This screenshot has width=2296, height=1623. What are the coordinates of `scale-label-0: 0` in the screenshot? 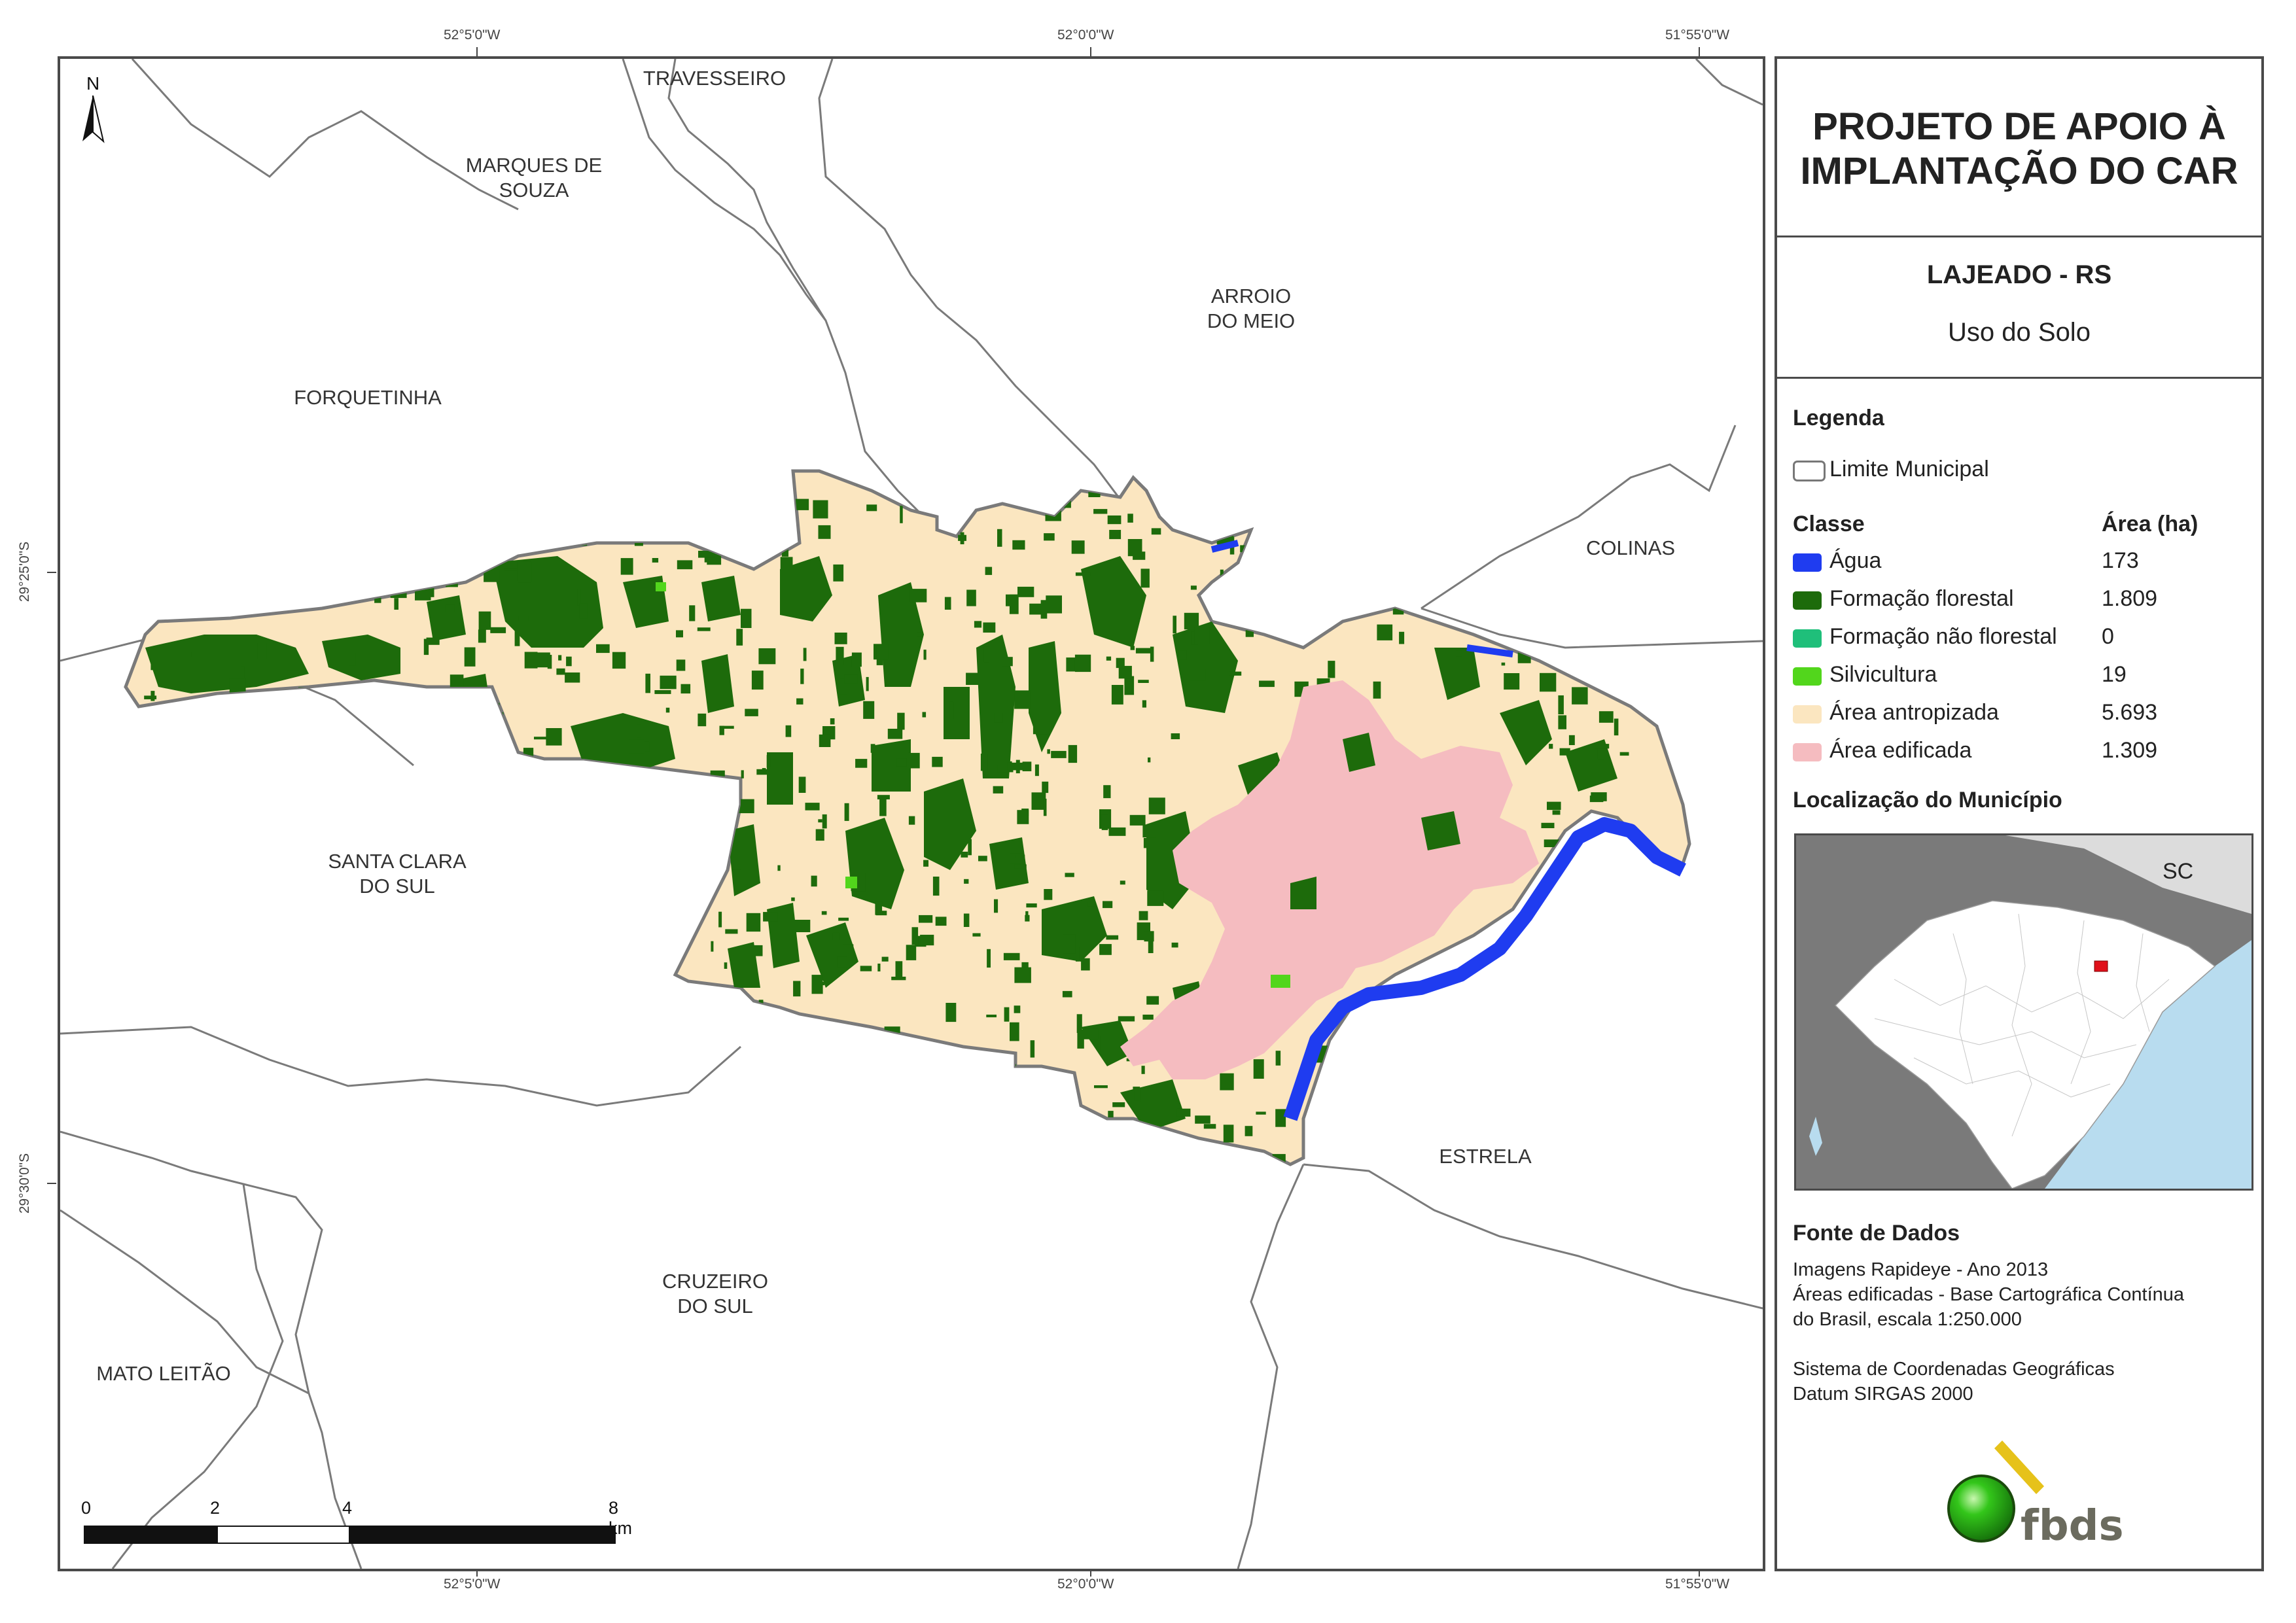 It's located at (87, 1508).